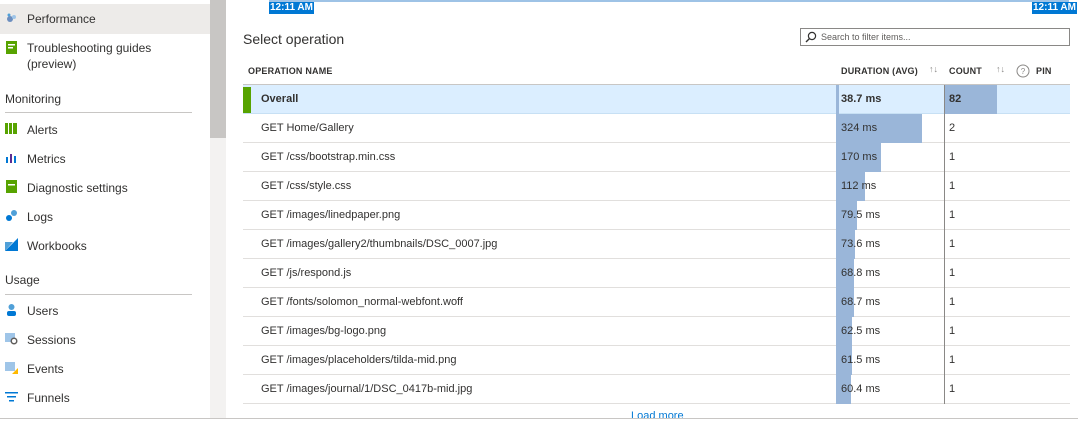  I want to click on guide-icon, so click(11, 47).